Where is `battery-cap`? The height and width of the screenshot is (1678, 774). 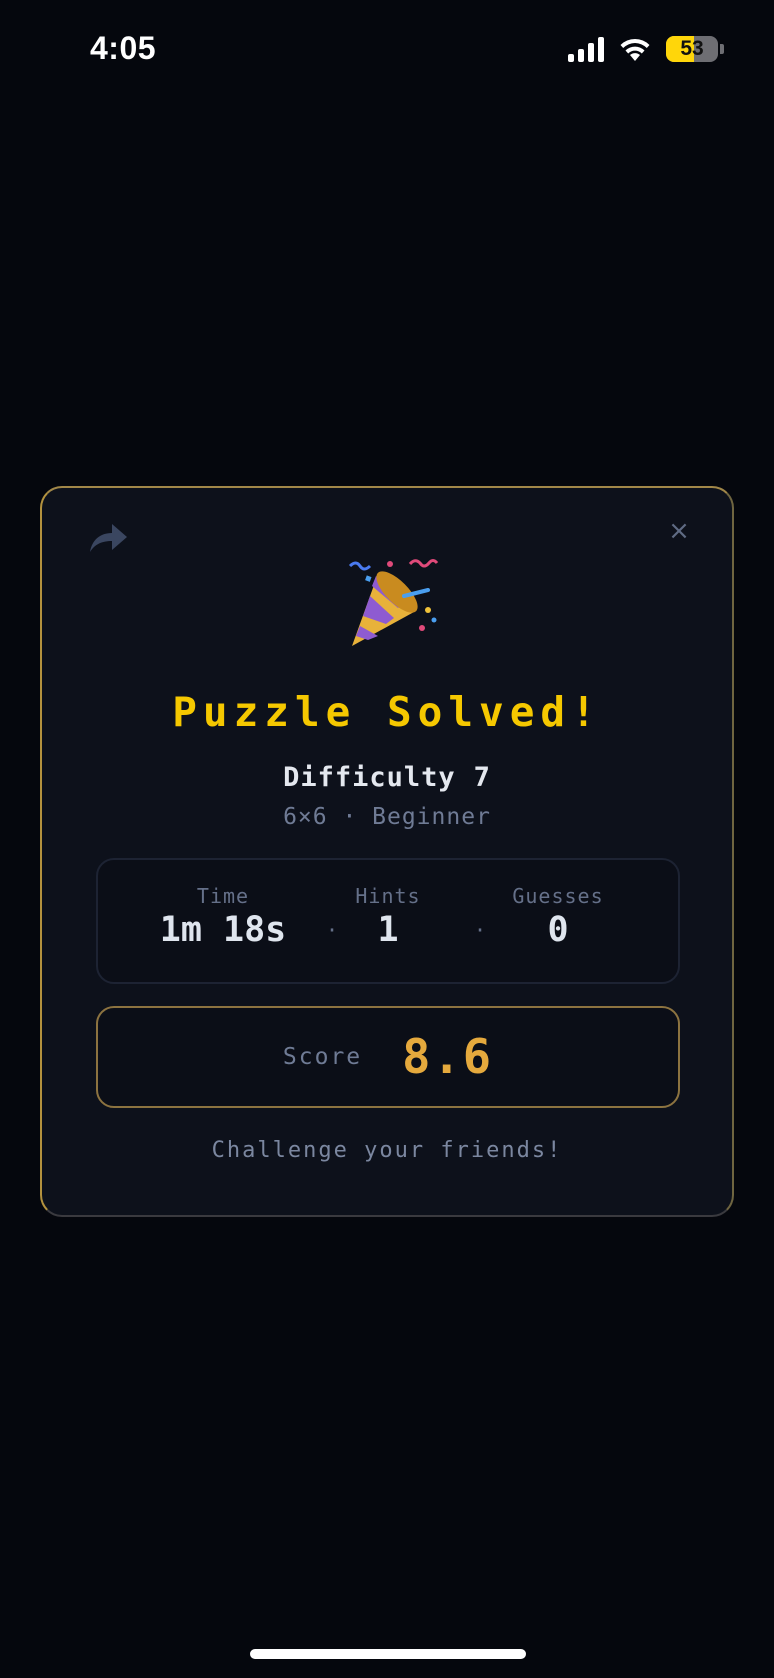
battery-cap is located at coordinates (722, 49).